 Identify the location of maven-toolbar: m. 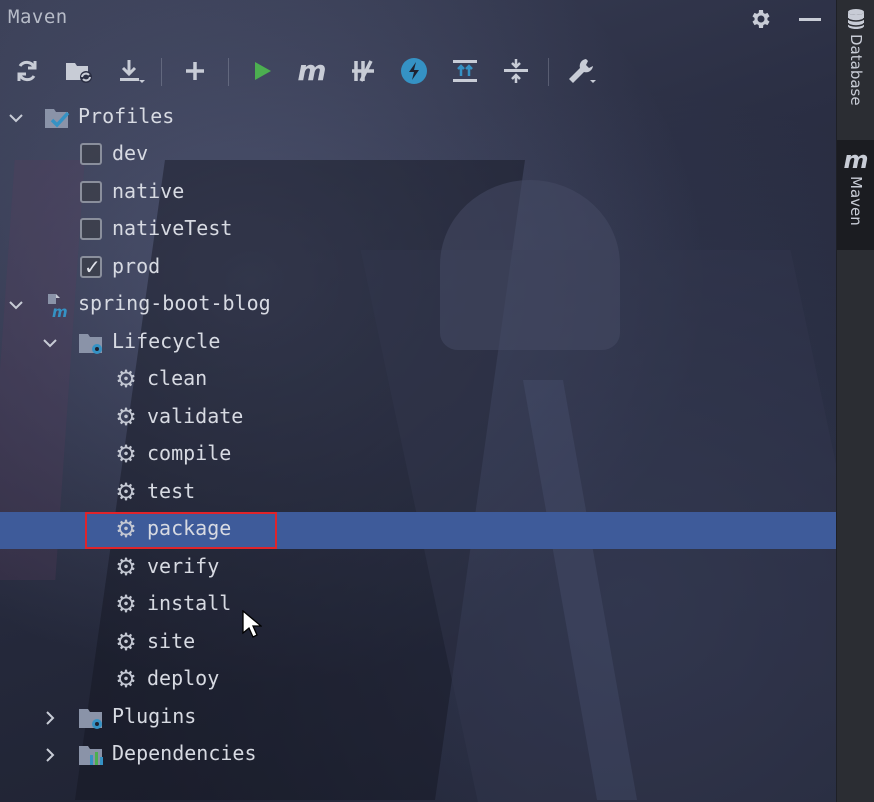
(418, 72).